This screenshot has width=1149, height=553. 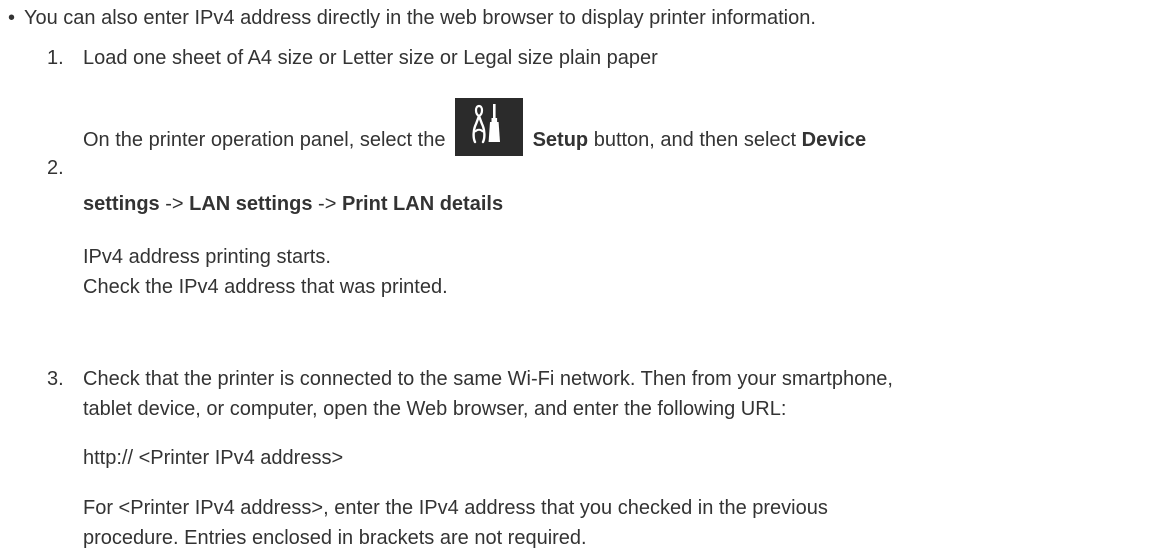 I want to click on setup-tools-icon, so click(x=489, y=127).